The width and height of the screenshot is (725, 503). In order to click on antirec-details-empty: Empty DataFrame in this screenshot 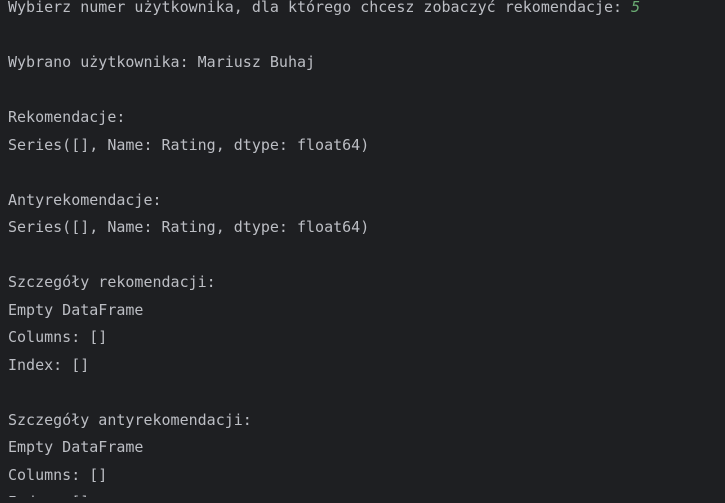, I will do `click(76, 447)`.